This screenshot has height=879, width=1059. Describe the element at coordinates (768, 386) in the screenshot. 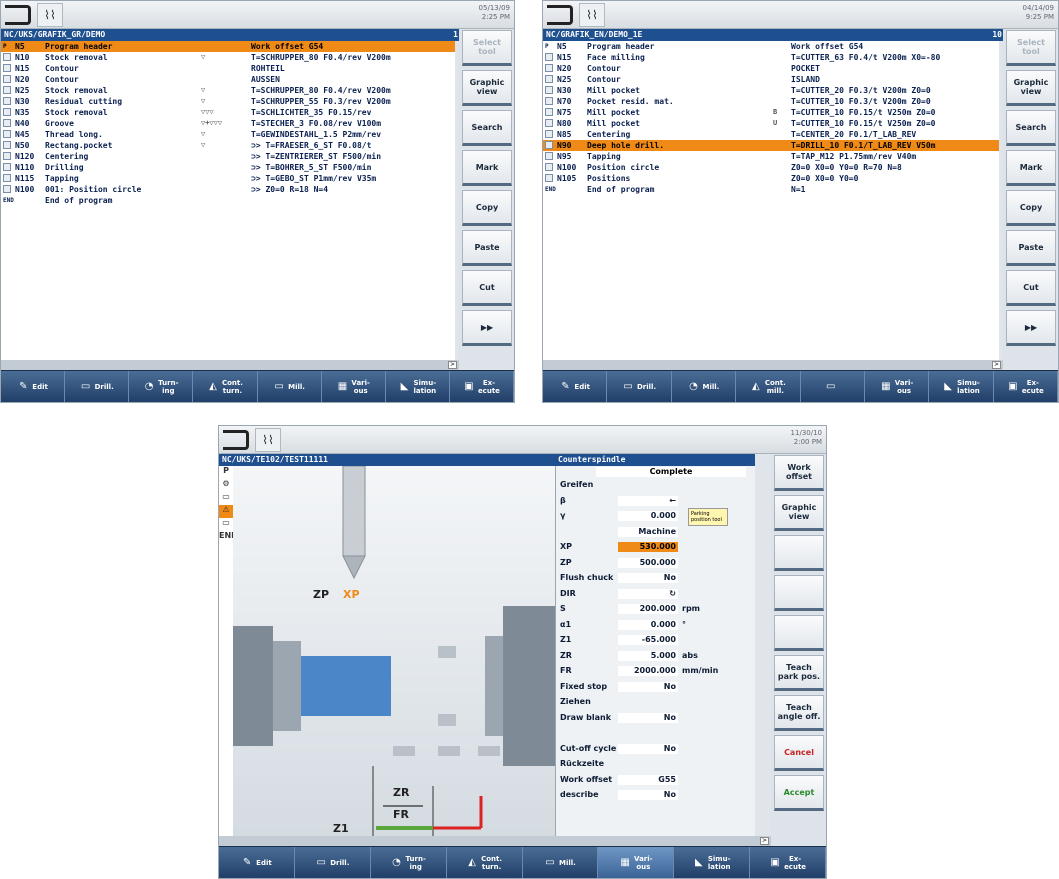

I see `hkey-3: ◭ Cont. mill.` at that location.